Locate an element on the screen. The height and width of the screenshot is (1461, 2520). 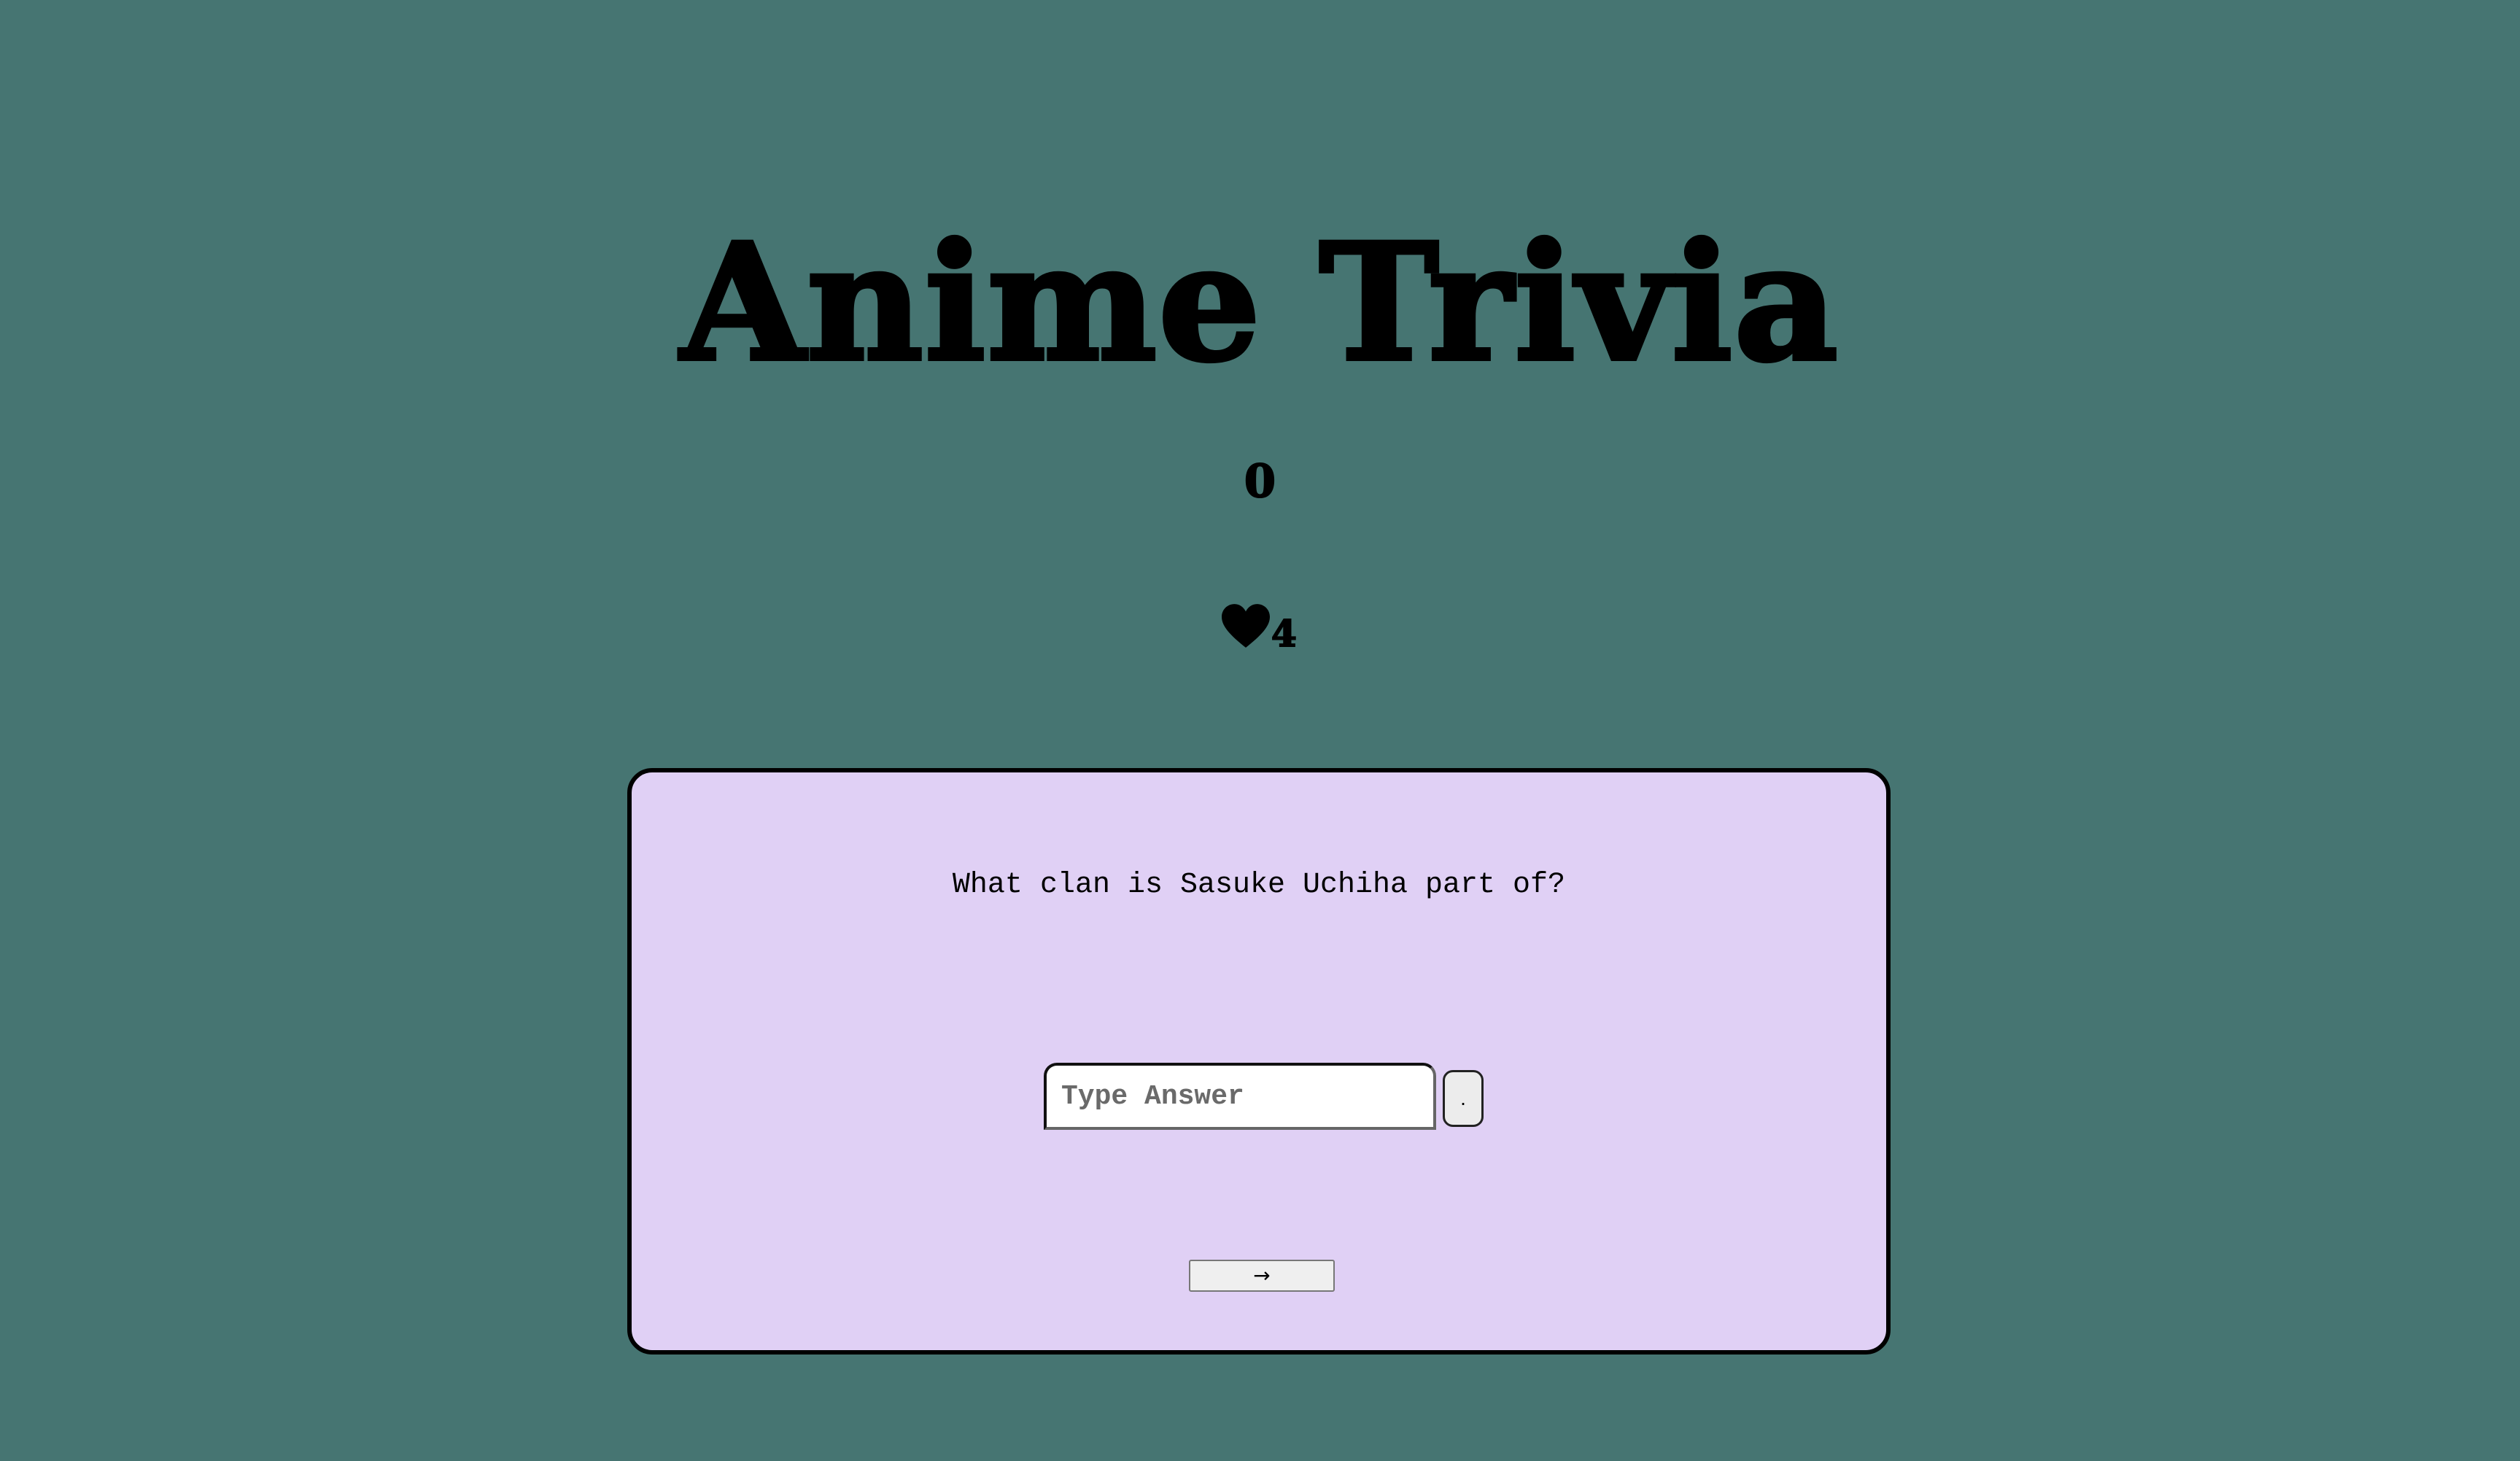
page-title: Anime Trivia is located at coordinates (1259, 302).